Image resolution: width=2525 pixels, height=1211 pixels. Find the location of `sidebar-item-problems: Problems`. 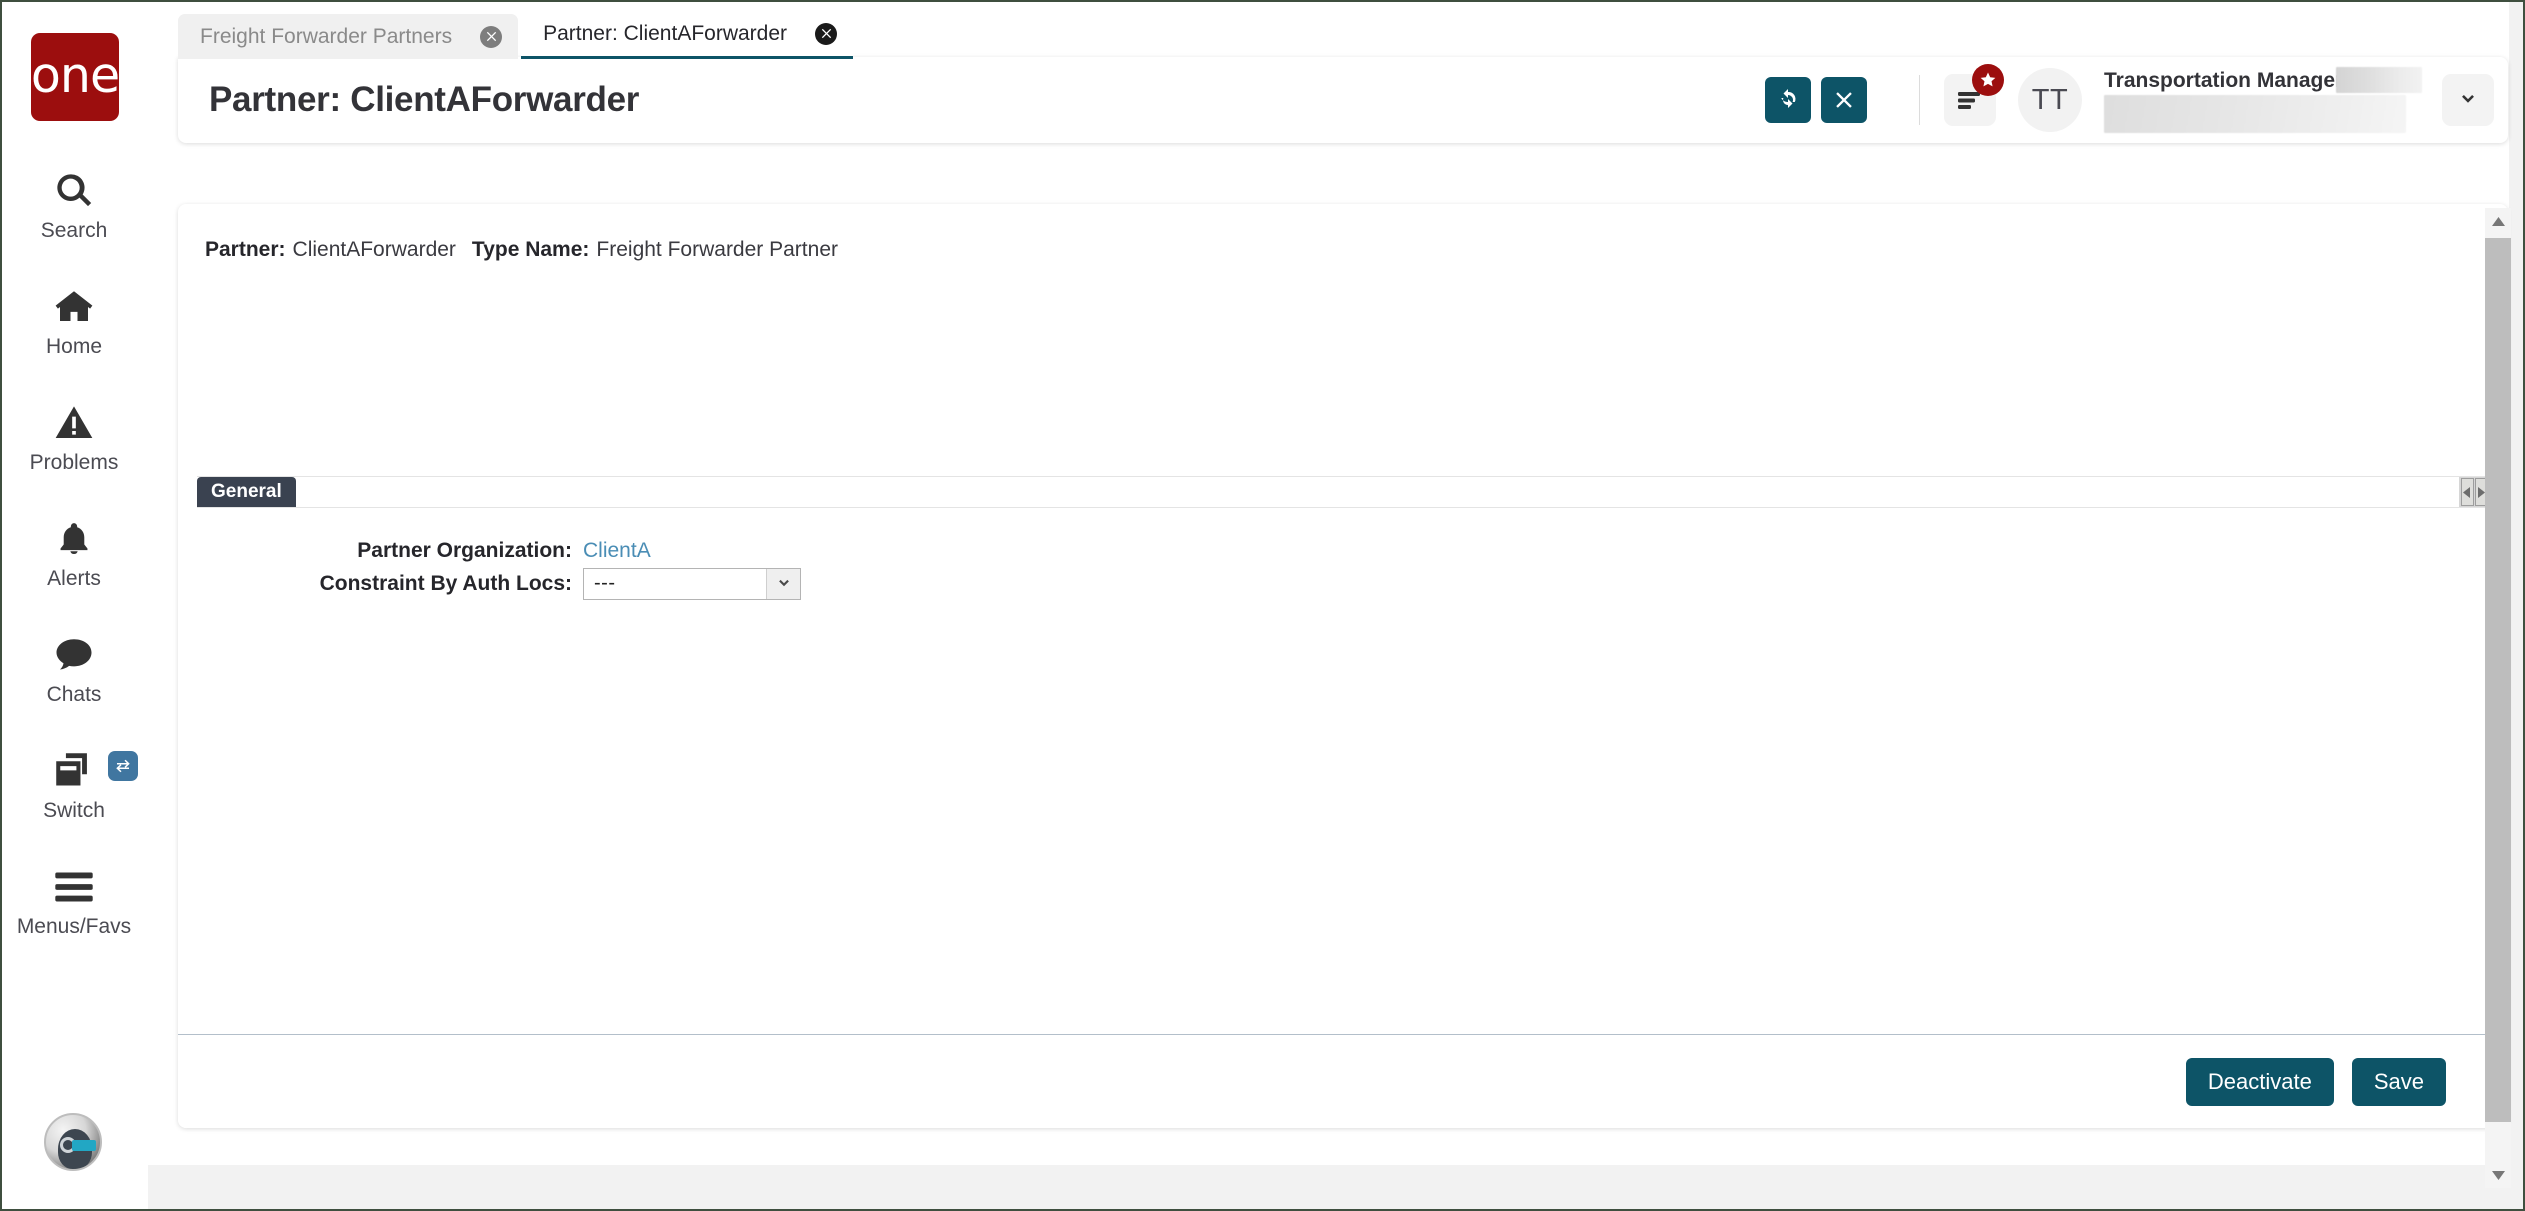

sidebar-item-problems: Problems is located at coordinates (74, 440).